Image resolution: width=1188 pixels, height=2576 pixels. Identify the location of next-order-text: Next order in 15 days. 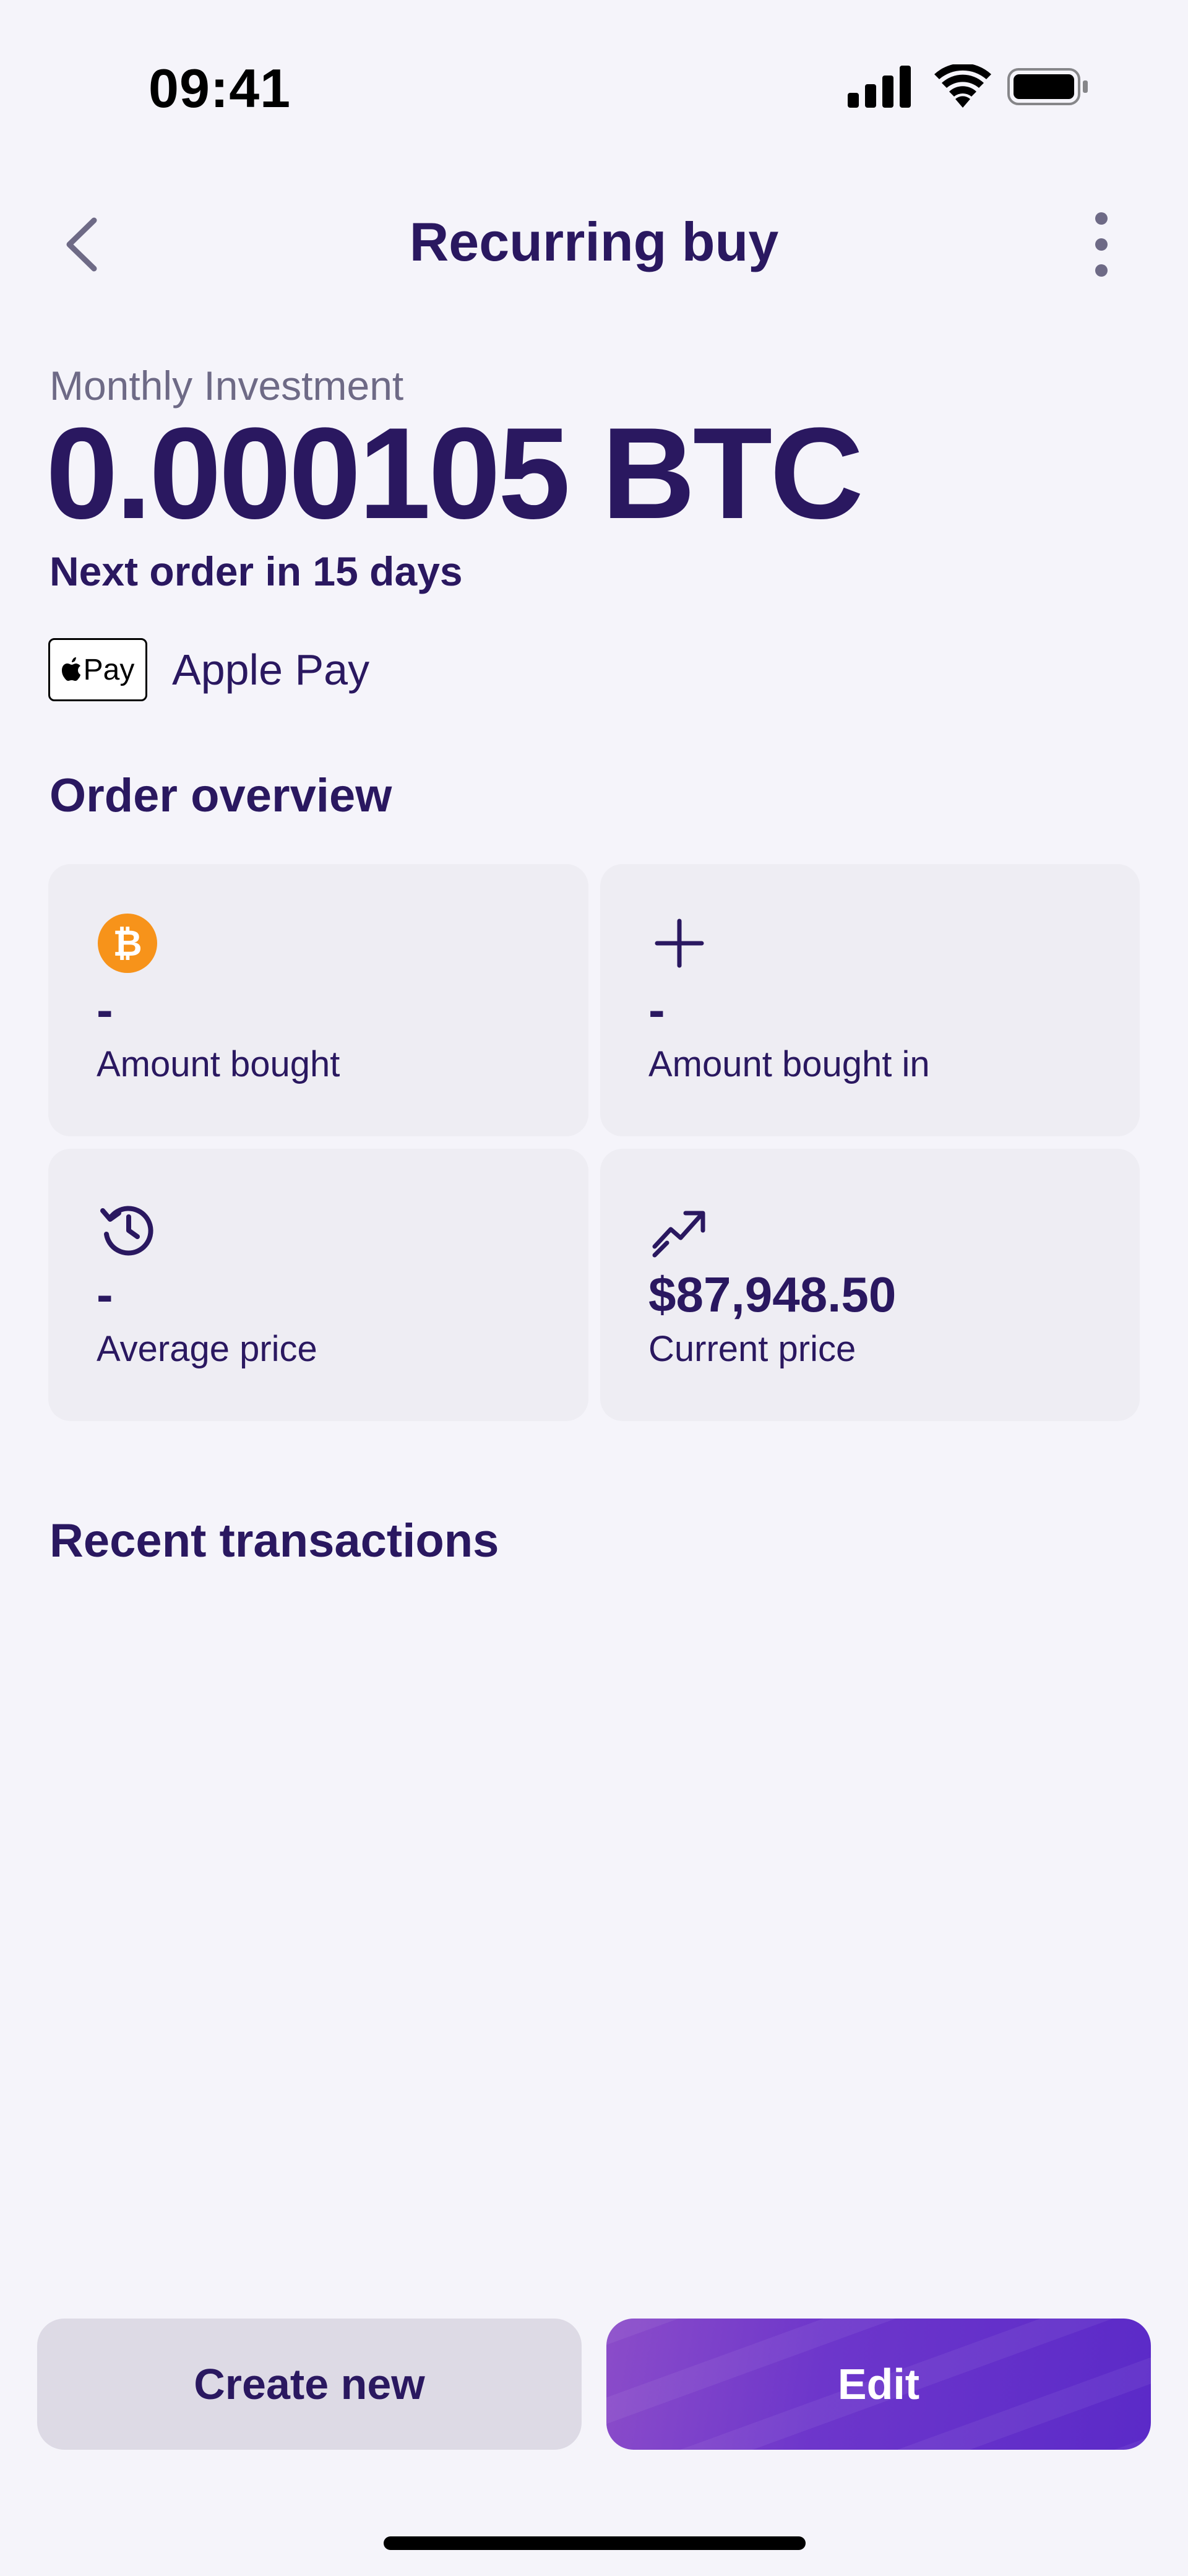
(256, 571).